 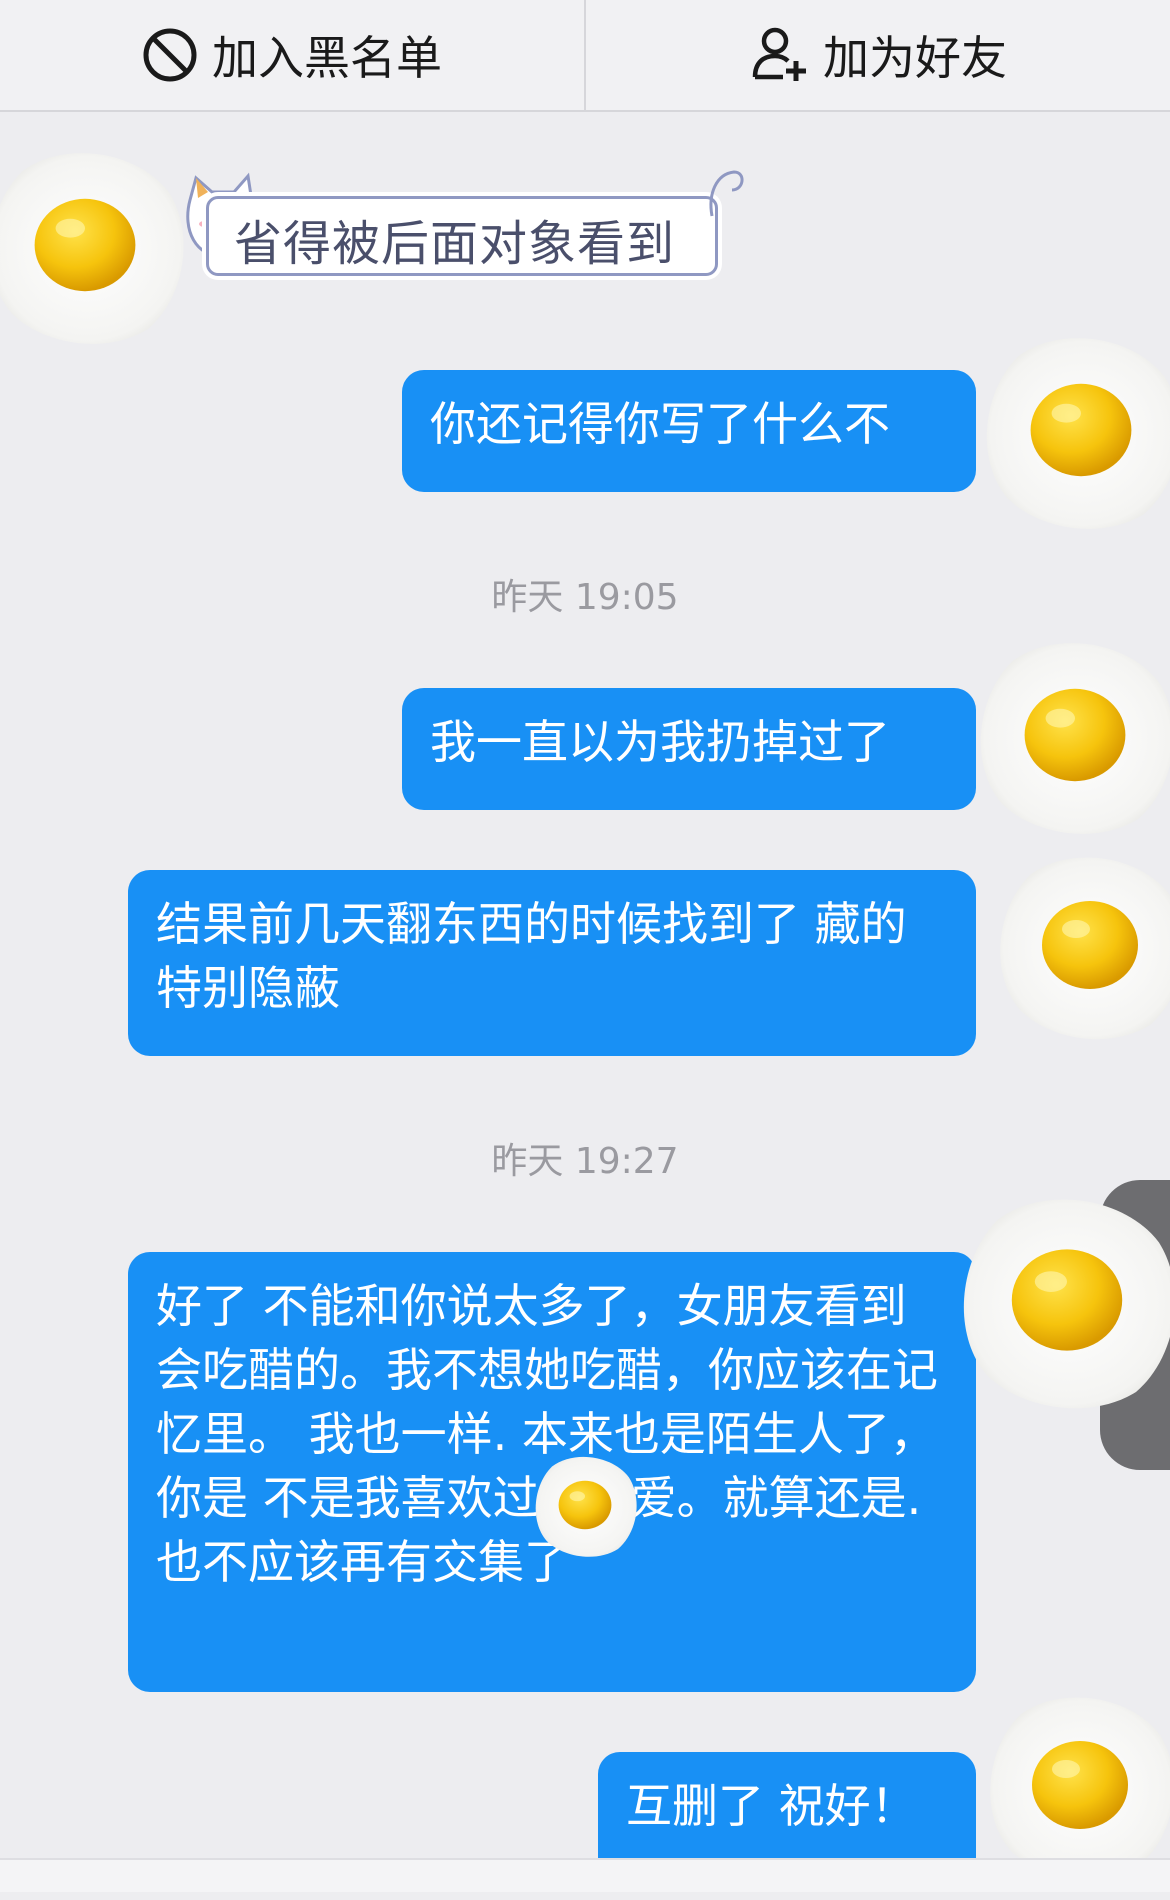 I want to click on sticker-text: 省得被后面对象看到, so click(x=455, y=244).